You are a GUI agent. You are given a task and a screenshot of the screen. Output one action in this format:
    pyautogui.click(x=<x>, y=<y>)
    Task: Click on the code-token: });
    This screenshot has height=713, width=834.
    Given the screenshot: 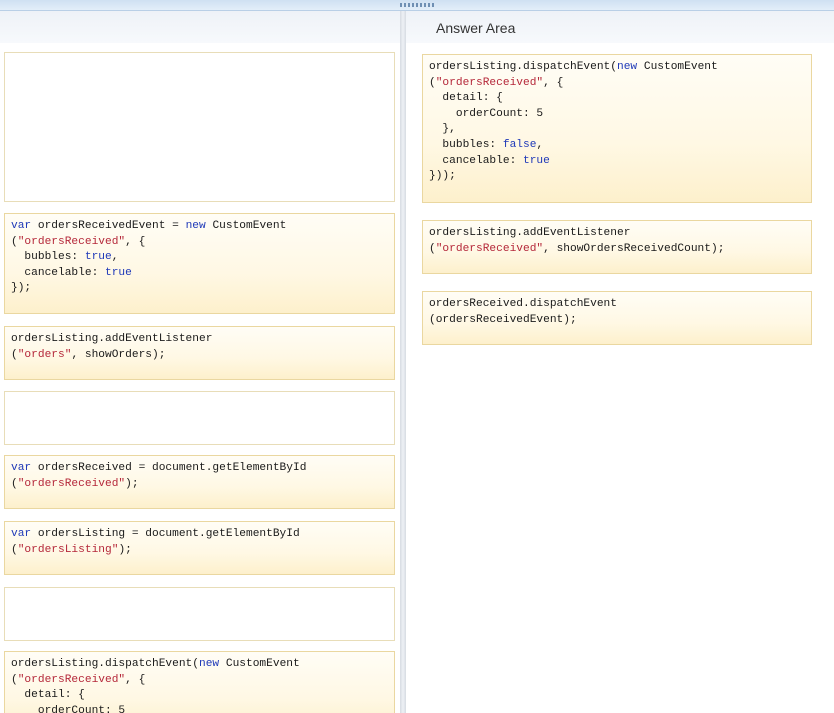 What is the action you would take?
    pyautogui.click(x=21, y=288)
    